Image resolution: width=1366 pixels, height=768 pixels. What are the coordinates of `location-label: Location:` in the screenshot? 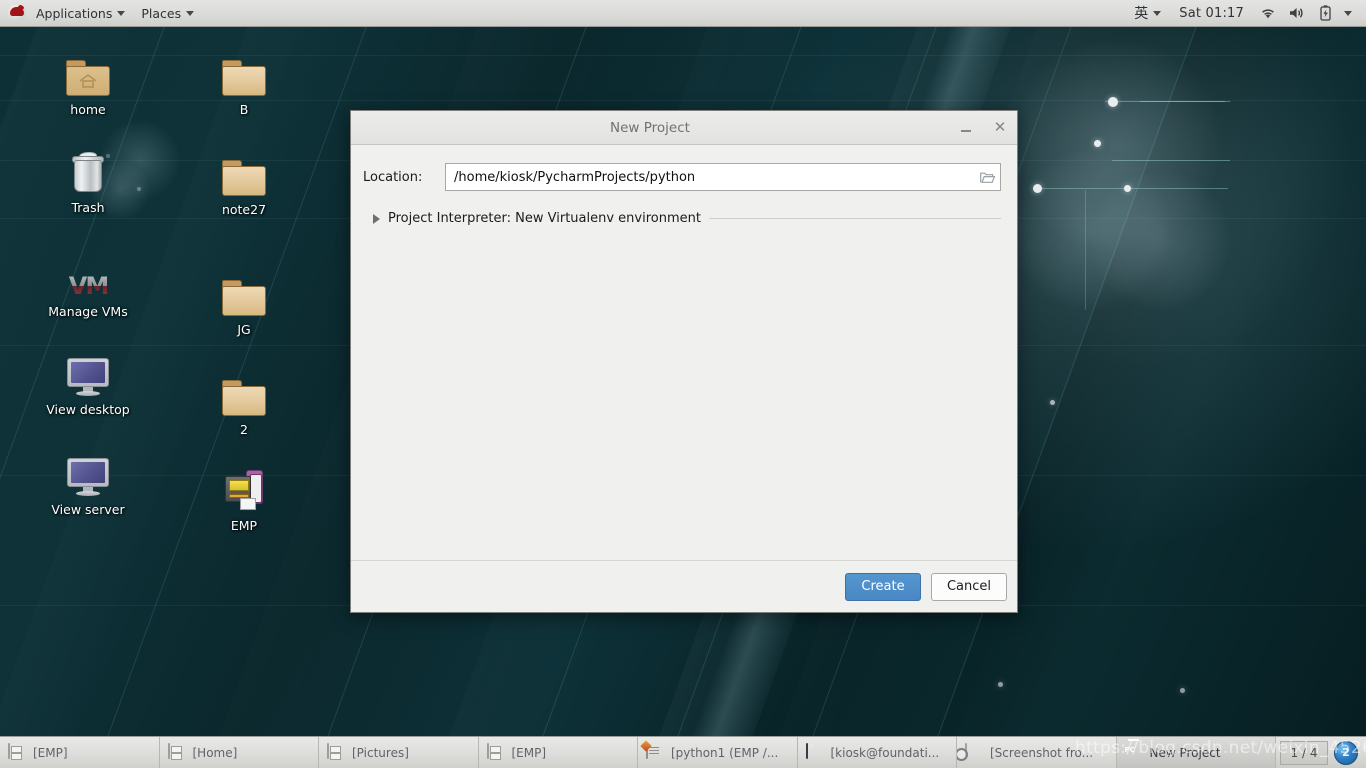 It's located at (393, 177).